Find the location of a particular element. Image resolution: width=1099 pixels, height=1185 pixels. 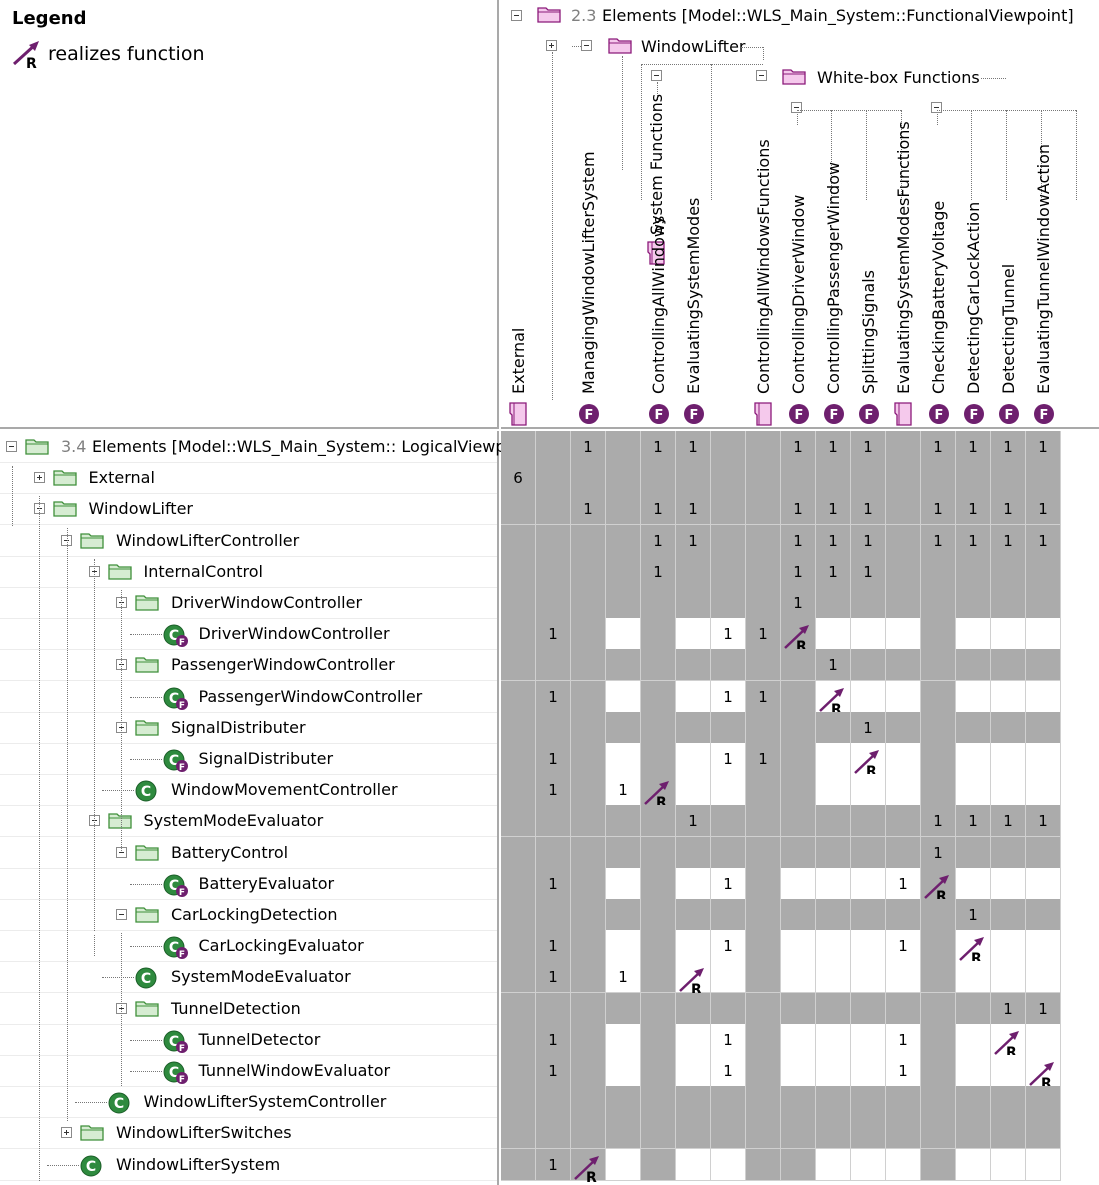

row-label: BatteryControl is located at coordinates (229, 853).